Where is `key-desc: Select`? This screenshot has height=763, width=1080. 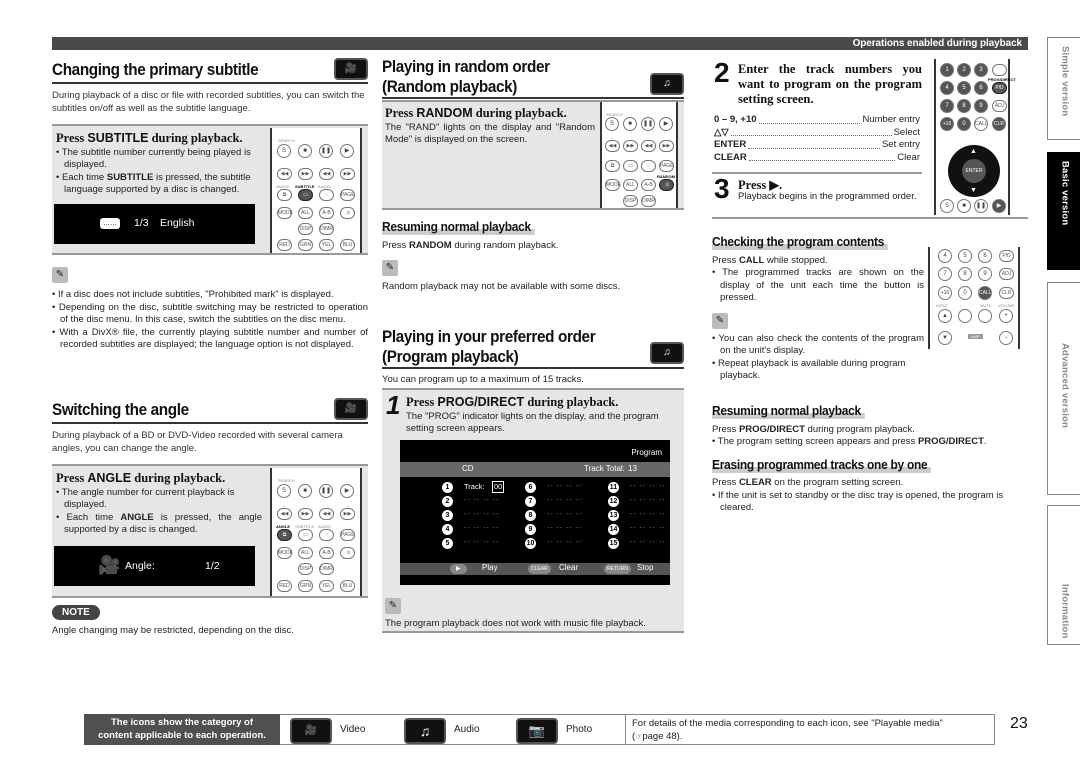 key-desc: Select is located at coordinates (906, 132).